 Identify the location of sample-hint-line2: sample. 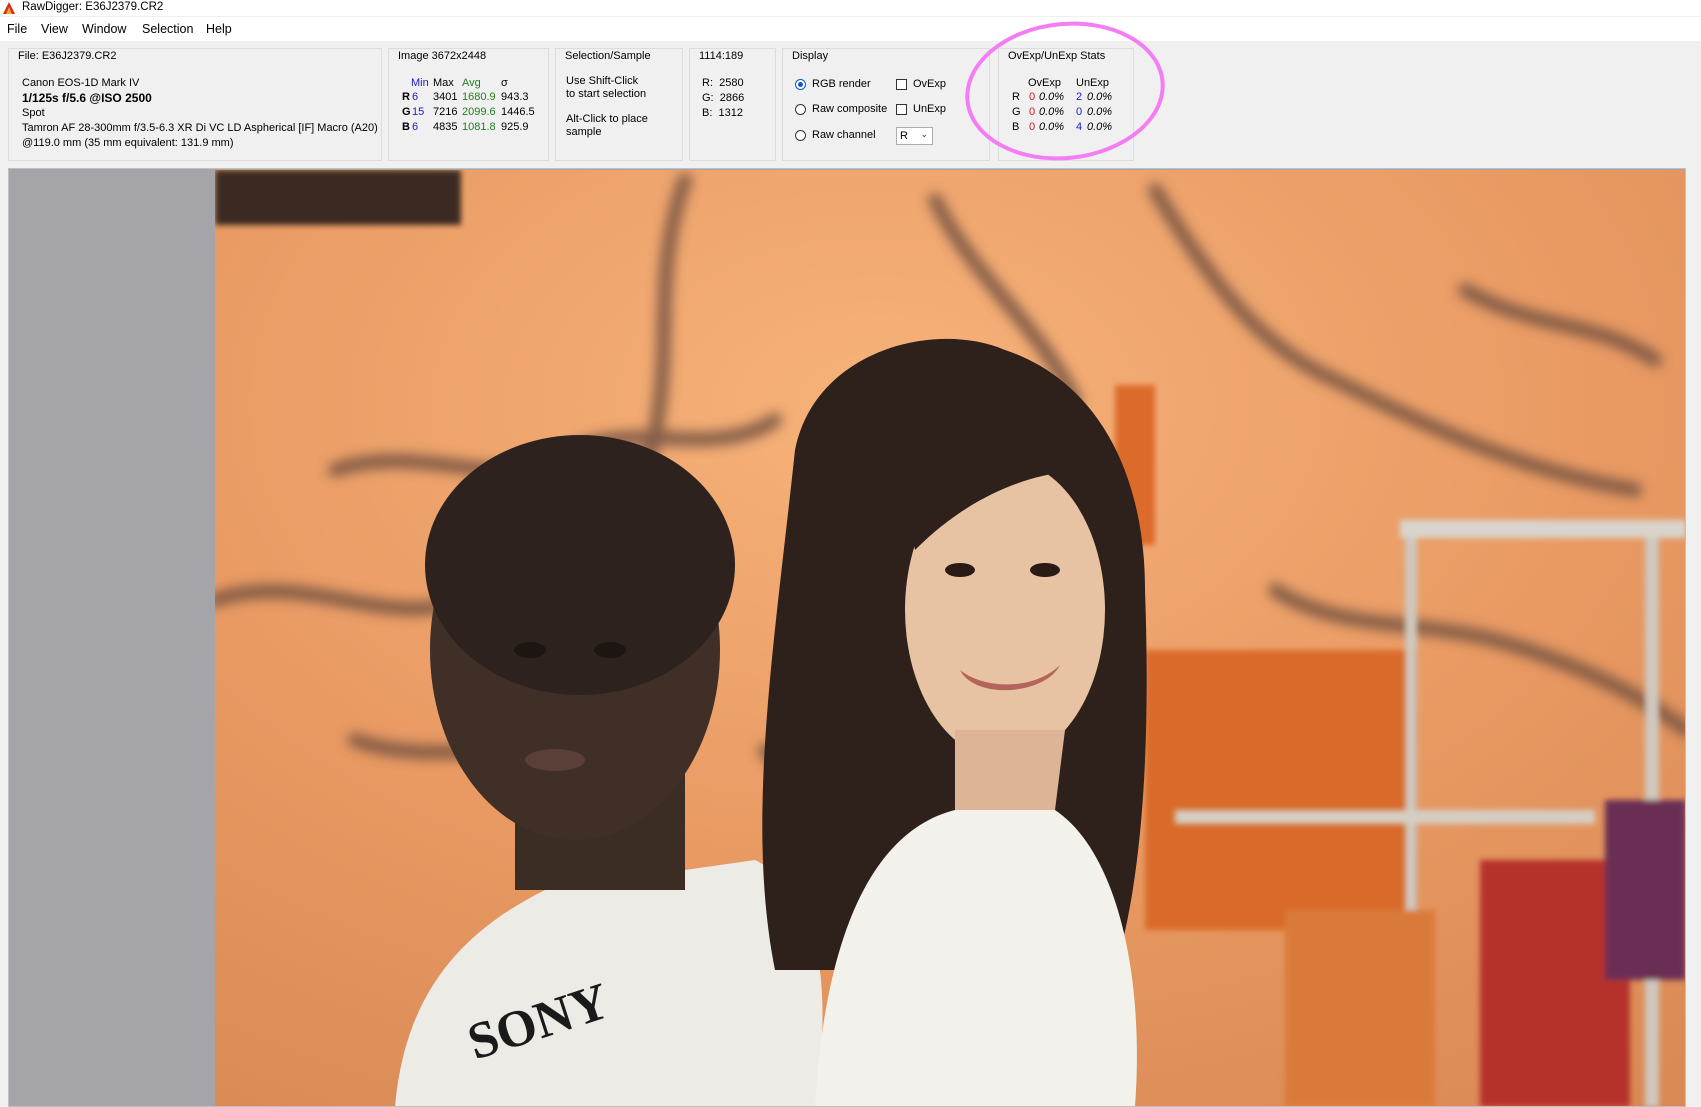
(584, 132).